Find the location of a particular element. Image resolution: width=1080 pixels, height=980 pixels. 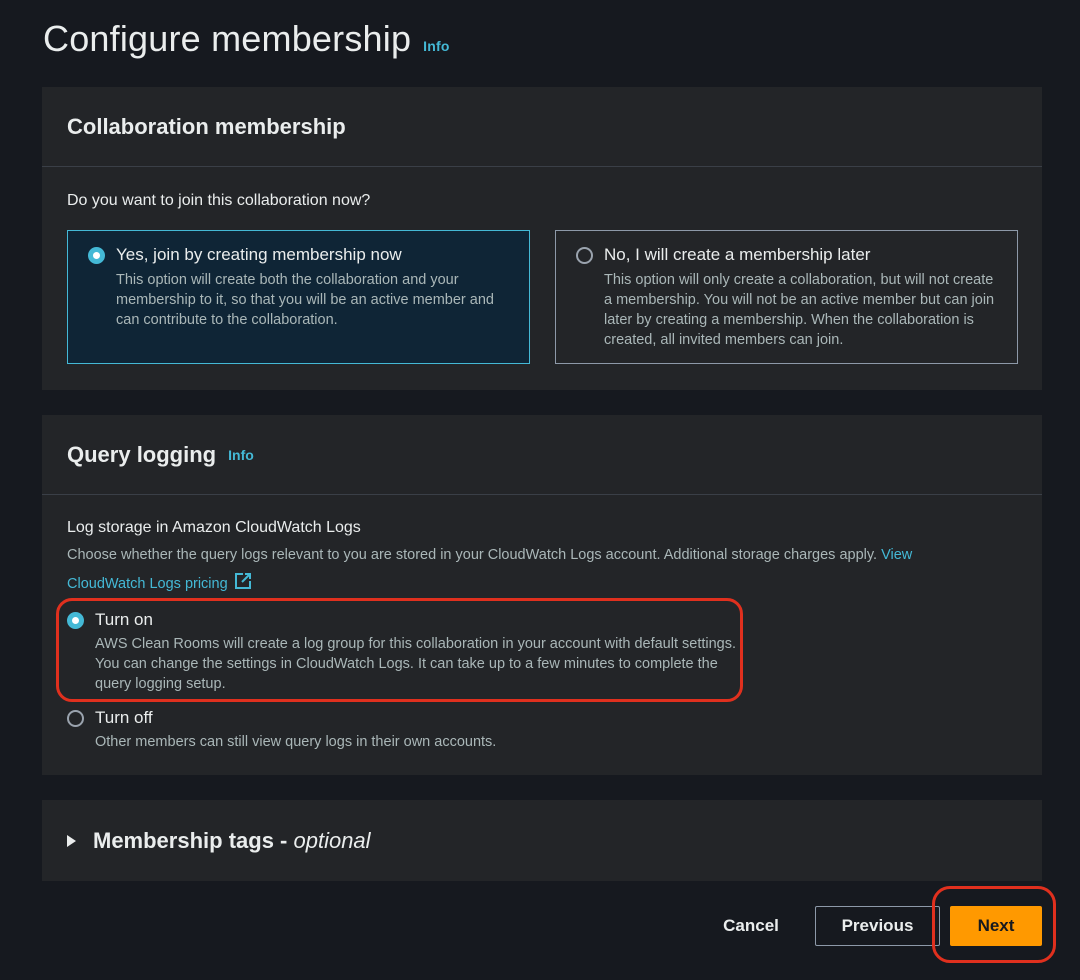

turn-off-radio-icon is located at coordinates (75, 718).